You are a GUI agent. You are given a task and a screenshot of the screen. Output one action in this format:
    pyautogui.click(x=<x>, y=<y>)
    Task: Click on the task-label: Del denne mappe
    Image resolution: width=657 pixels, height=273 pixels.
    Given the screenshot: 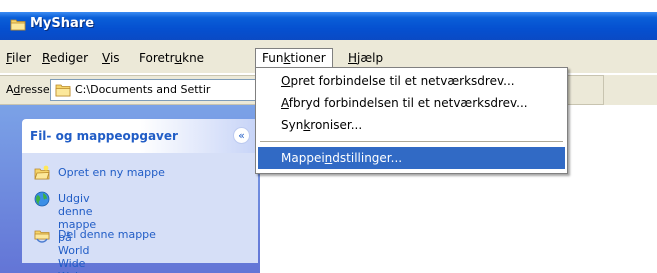 What is the action you would take?
    pyautogui.click(x=107, y=234)
    